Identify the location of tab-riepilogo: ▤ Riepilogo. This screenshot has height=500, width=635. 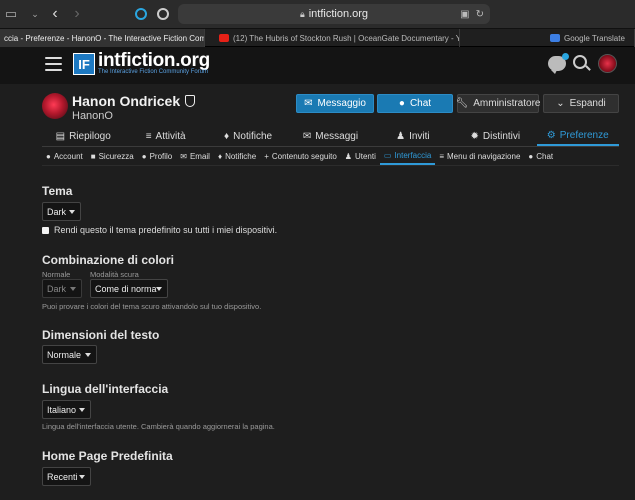
(83, 136).